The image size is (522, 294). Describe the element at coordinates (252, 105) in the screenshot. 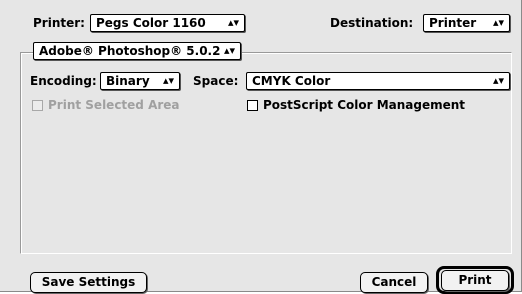

I see `postscript-color-management-checkbox` at that location.